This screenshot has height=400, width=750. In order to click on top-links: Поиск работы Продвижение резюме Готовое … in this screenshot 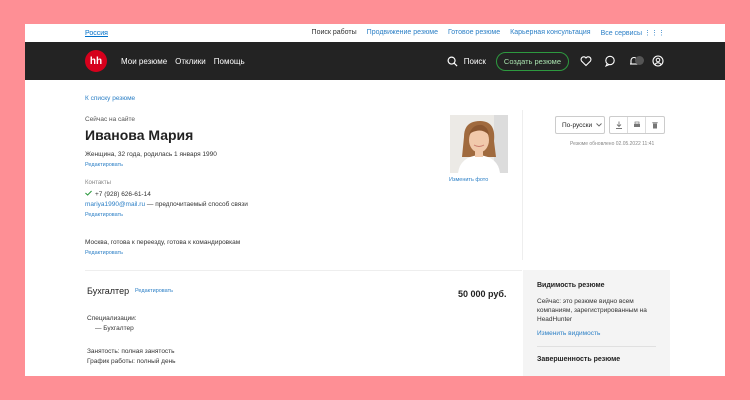, I will do `click(488, 33)`.